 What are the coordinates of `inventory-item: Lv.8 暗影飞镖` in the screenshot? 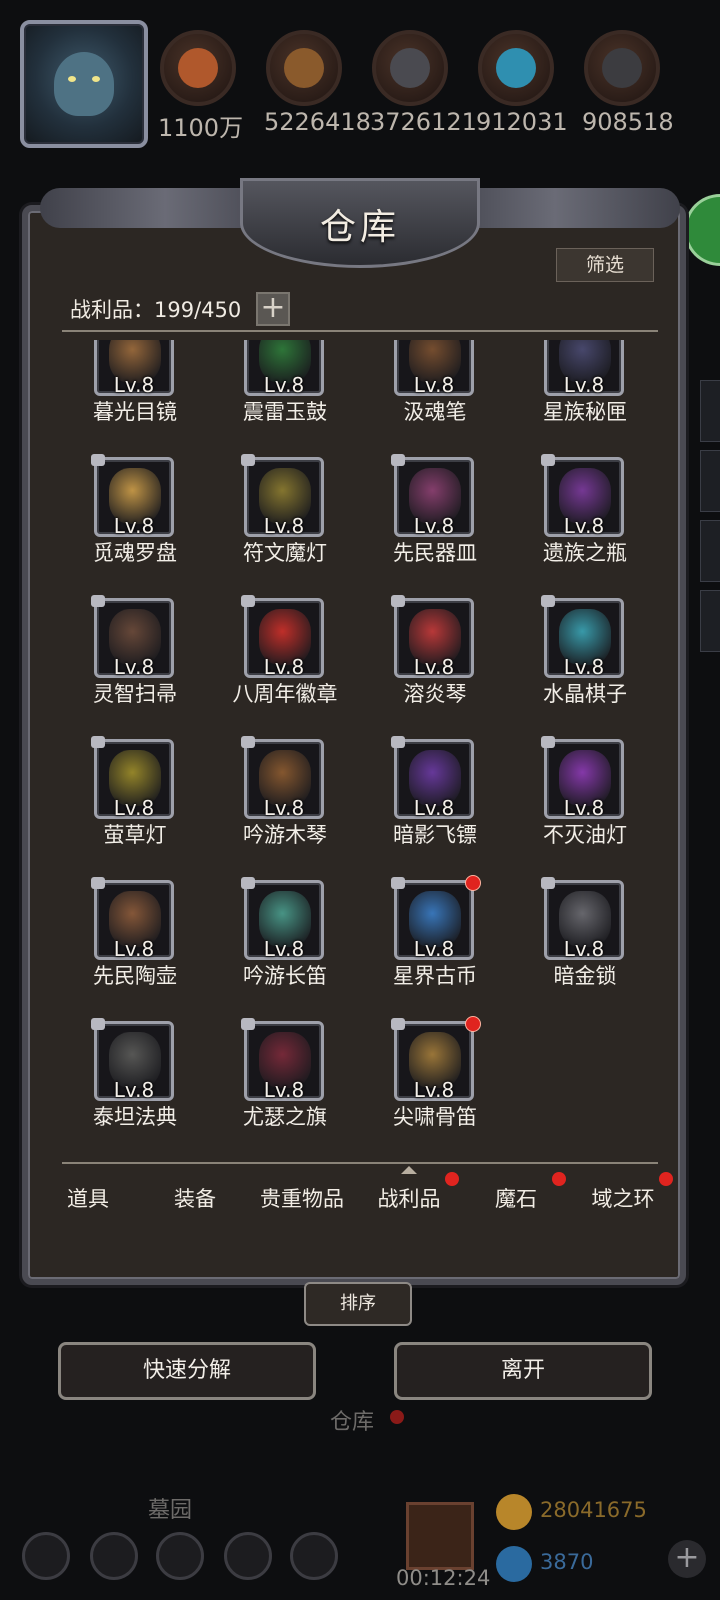 It's located at (435, 797).